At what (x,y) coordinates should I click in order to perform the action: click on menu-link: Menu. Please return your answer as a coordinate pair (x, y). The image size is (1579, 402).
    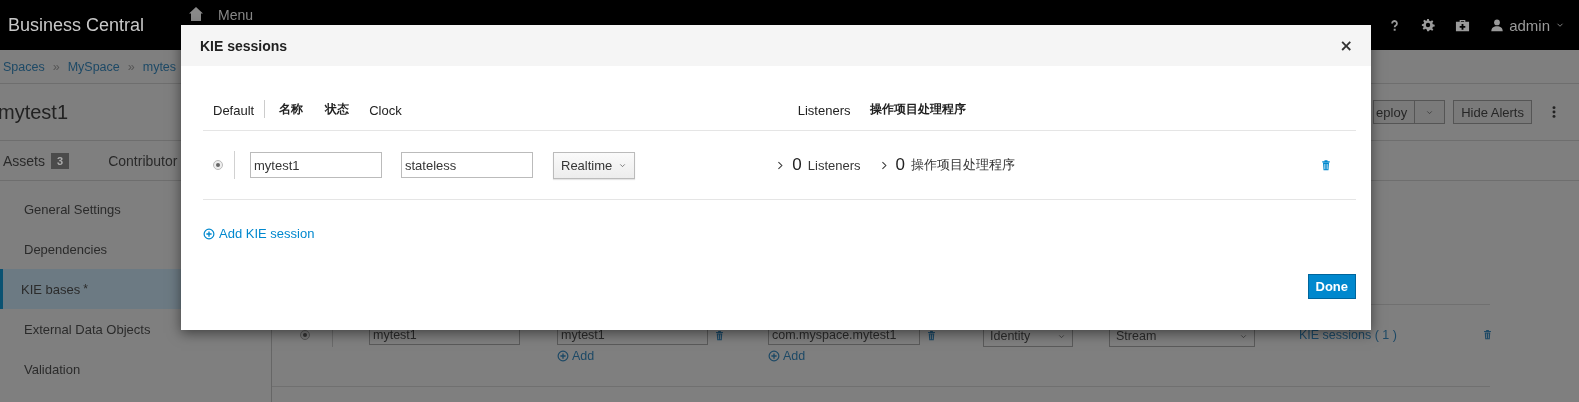
    Looking at the image, I should click on (236, 15).